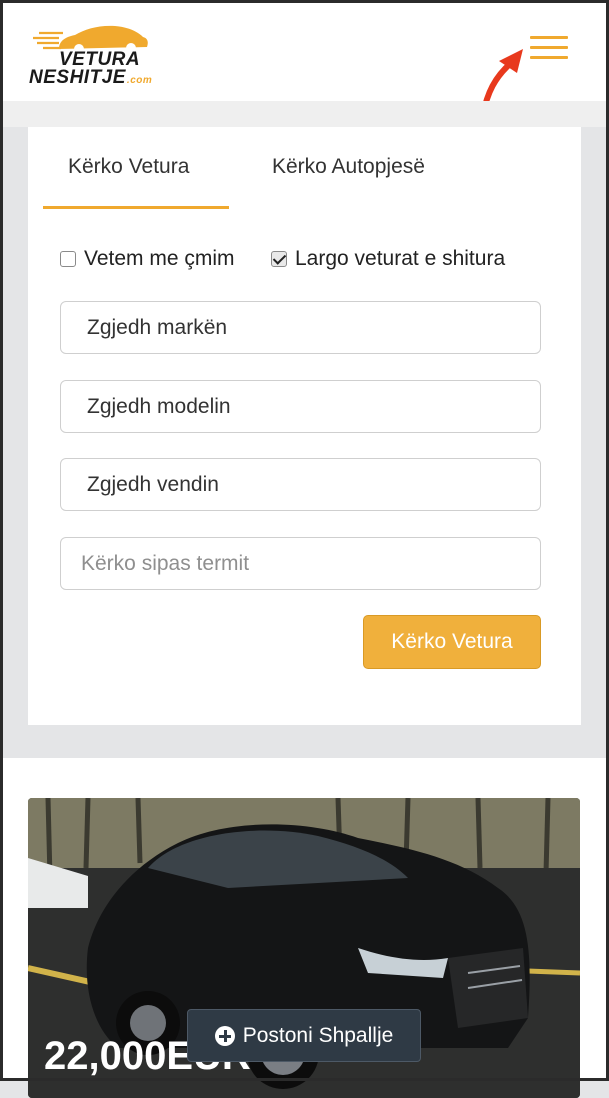  What do you see at coordinates (304, 114) in the screenshot?
I see `header-separator` at bounding box center [304, 114].